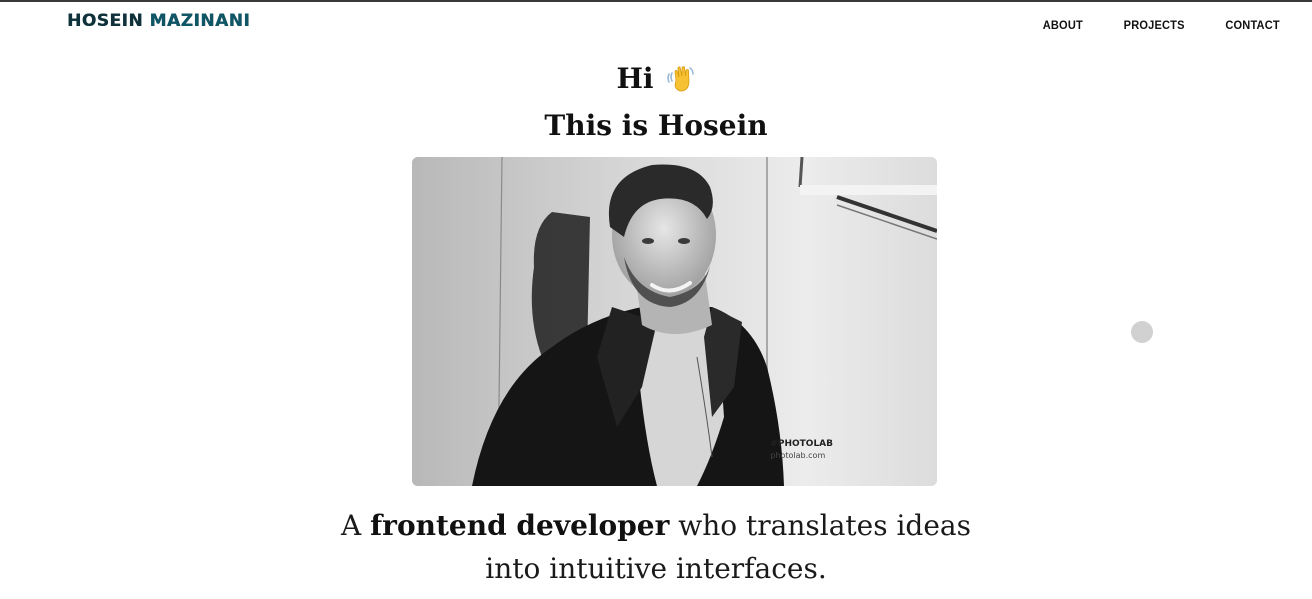 The image size is (1312, 599). Describe the element at coordinates (1153, 25) in the screenshot. I see `nav-projects: PROJECTS` at that location.